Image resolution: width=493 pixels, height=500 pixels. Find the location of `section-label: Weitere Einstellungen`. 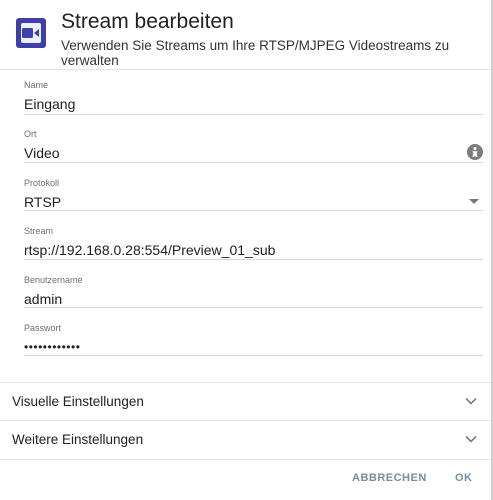

section-label: Weitere Einstellungen is located at coordinates (78, 439).